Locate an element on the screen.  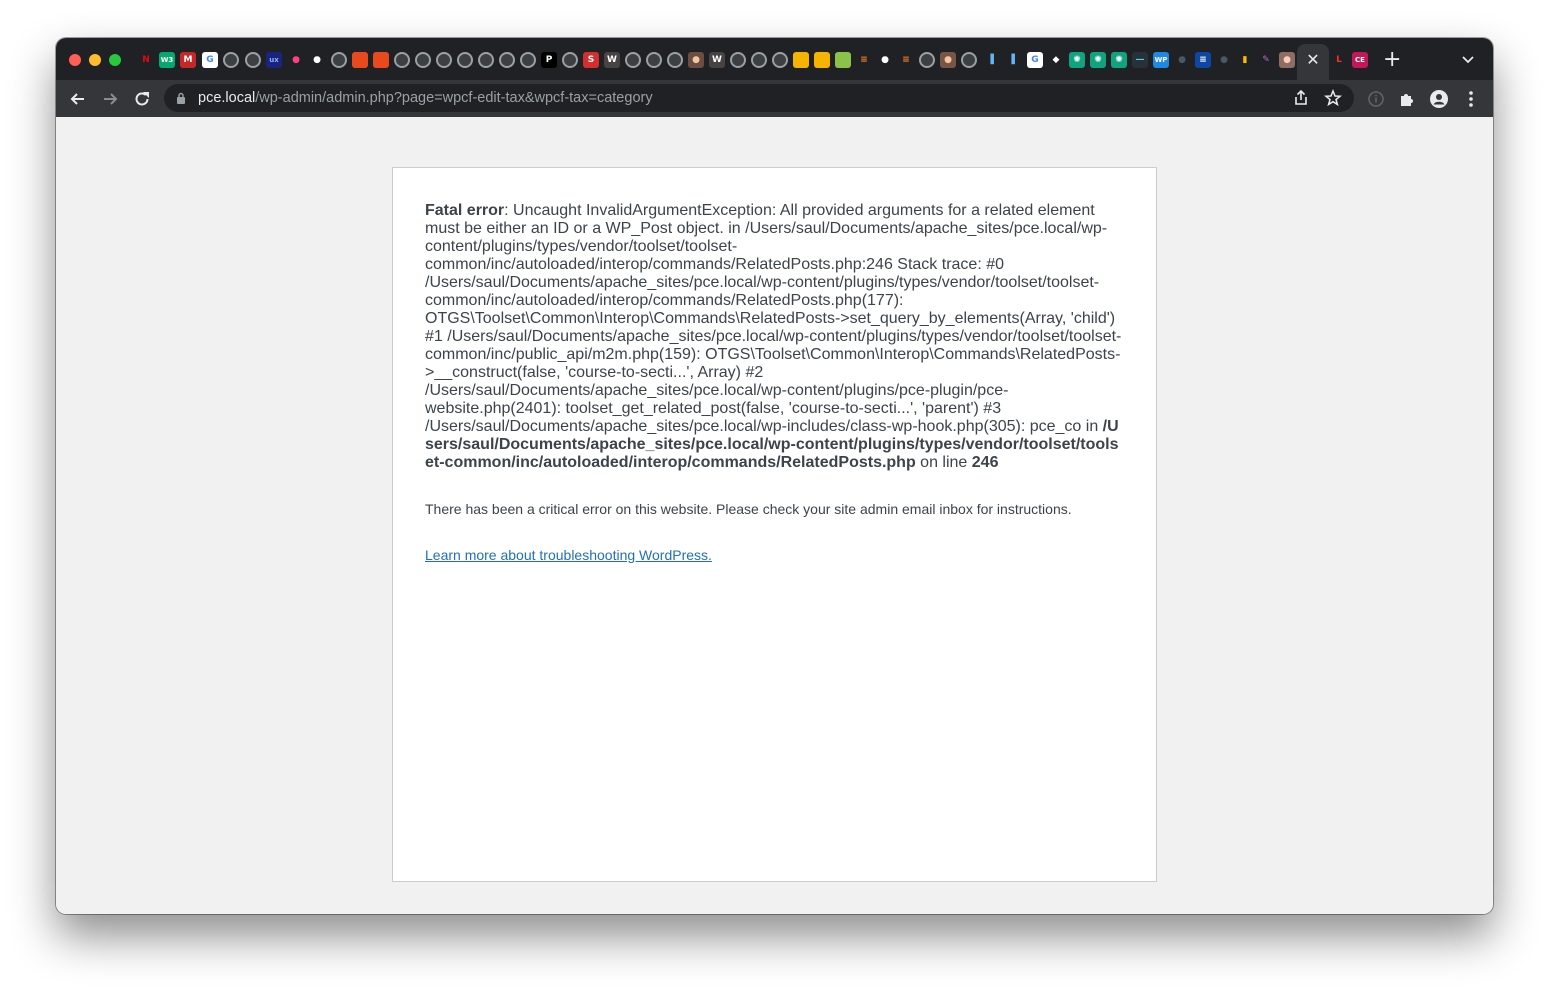
m-favicon: M is located at coordinates (188, 60).